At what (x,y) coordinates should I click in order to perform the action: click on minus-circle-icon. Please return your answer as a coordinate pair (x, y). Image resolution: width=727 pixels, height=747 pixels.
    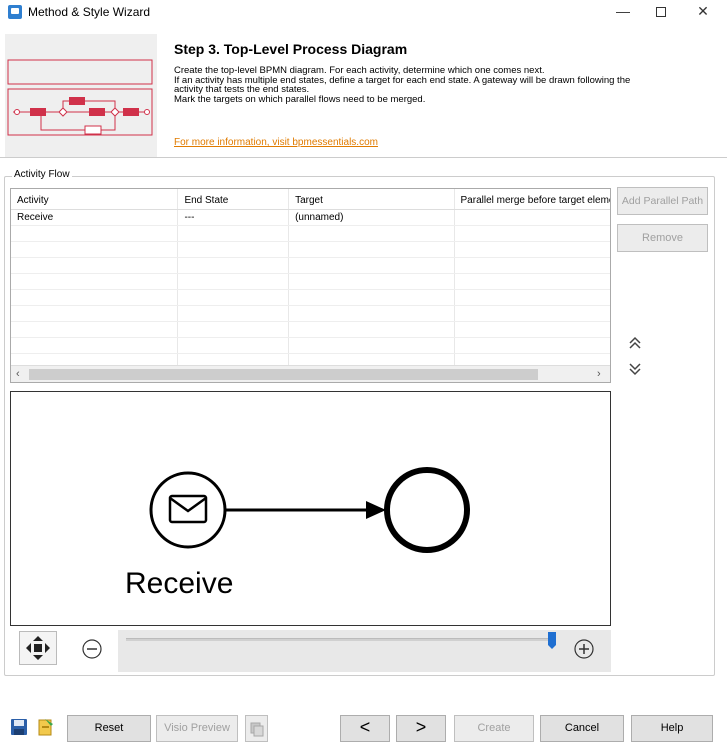
    Looking at the image, I should click on (92, 649).